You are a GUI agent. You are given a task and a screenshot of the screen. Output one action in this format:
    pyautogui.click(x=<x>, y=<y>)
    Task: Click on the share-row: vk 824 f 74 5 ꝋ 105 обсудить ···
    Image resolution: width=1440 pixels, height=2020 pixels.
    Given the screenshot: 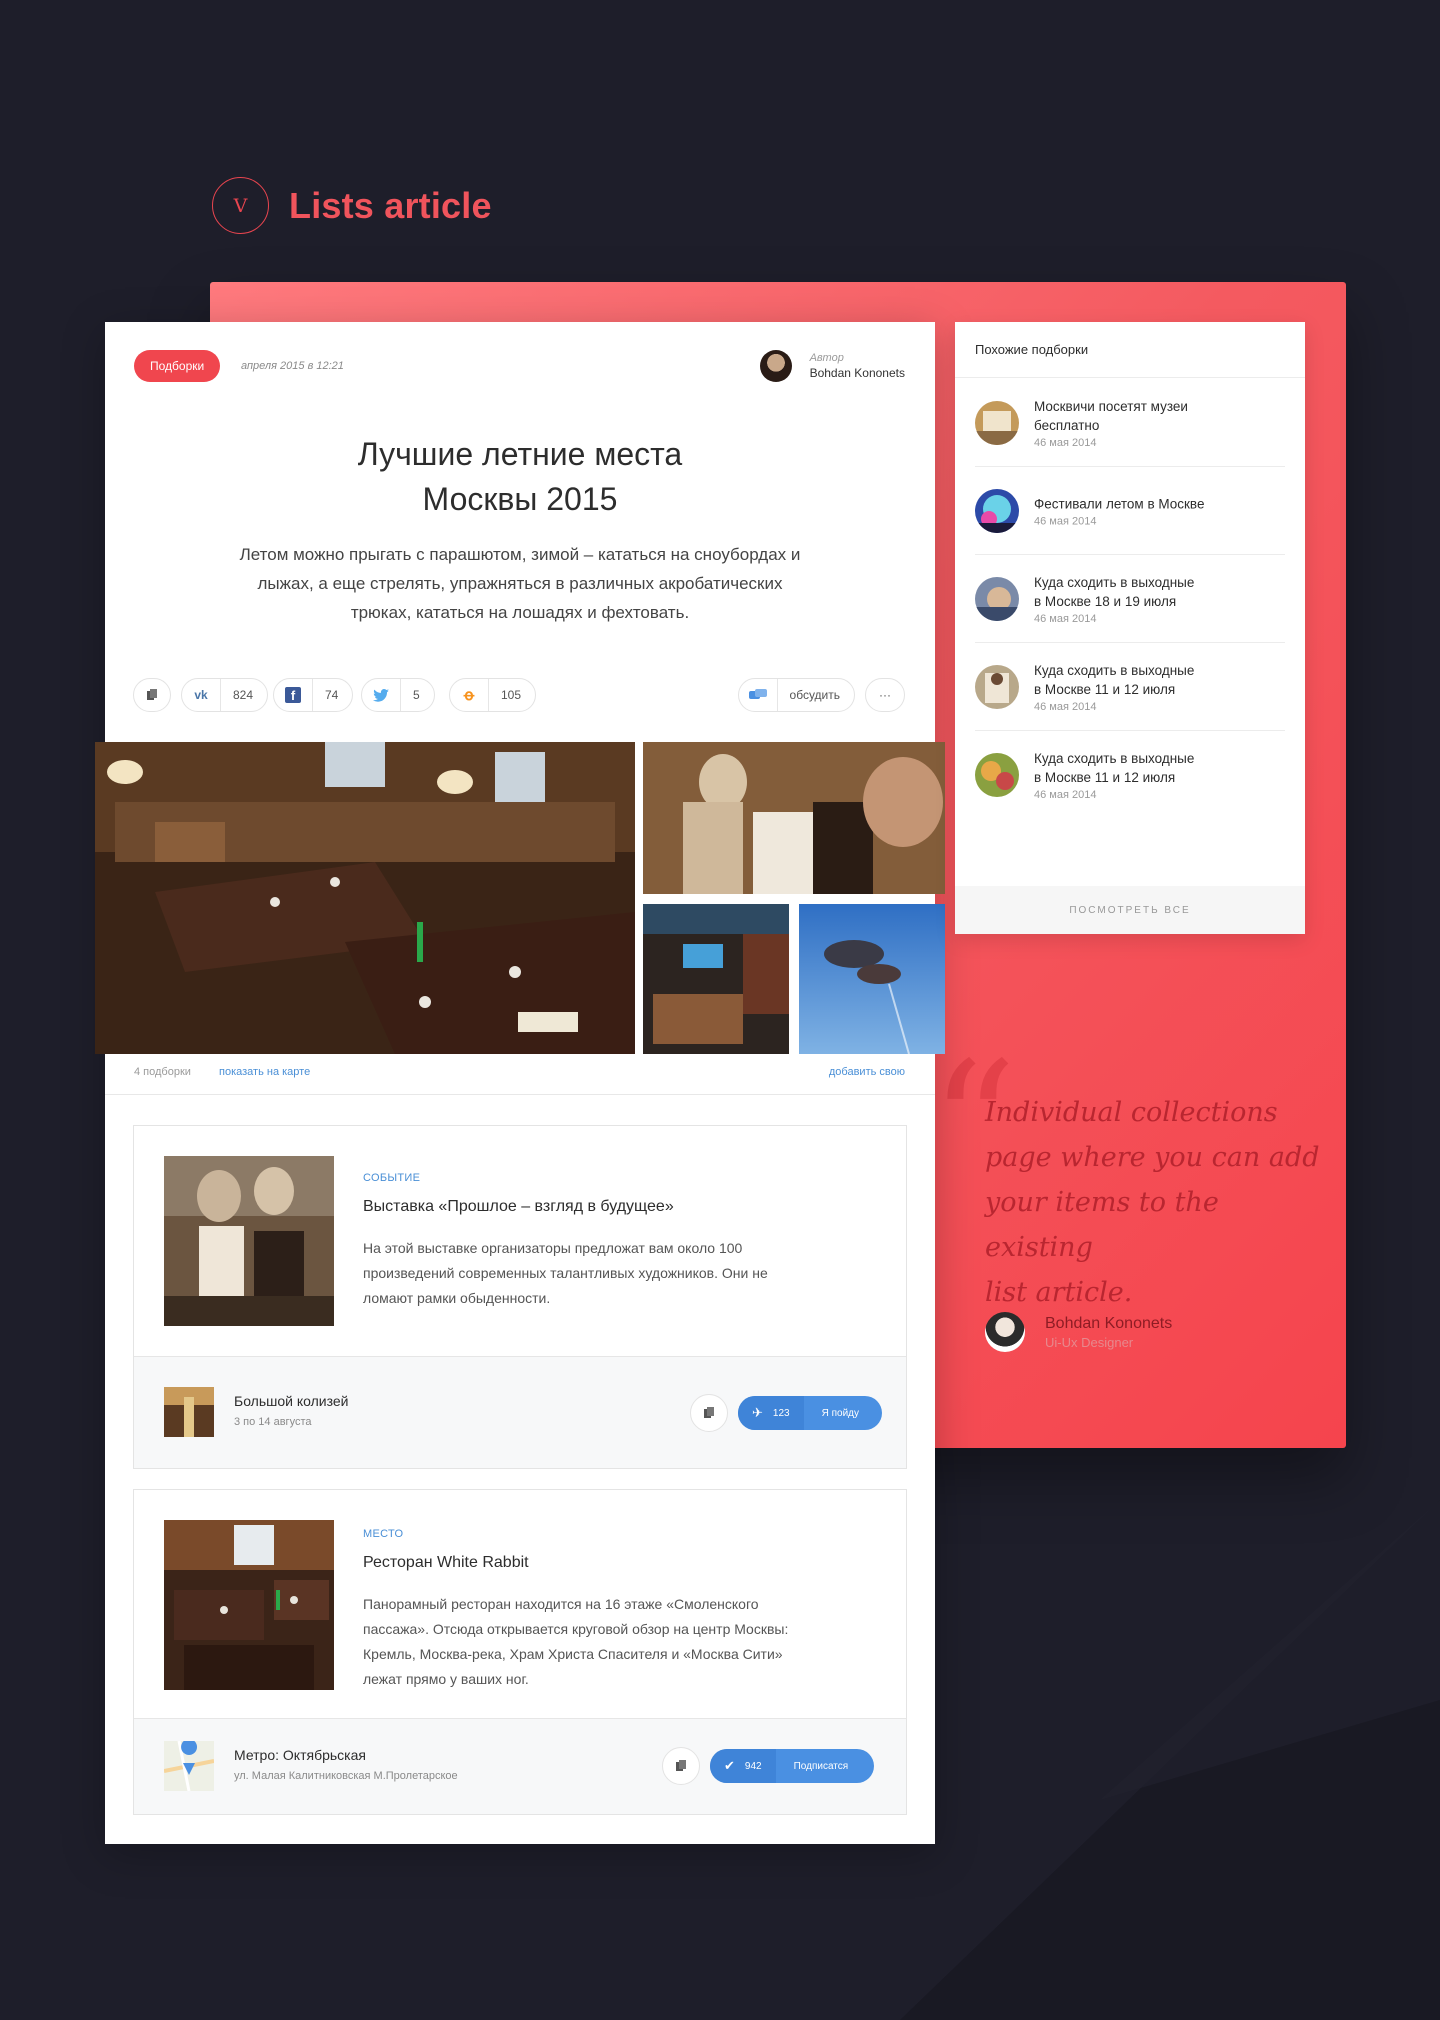 What is the action you would take?
    pyautogui.click(x=519, y=695)
    